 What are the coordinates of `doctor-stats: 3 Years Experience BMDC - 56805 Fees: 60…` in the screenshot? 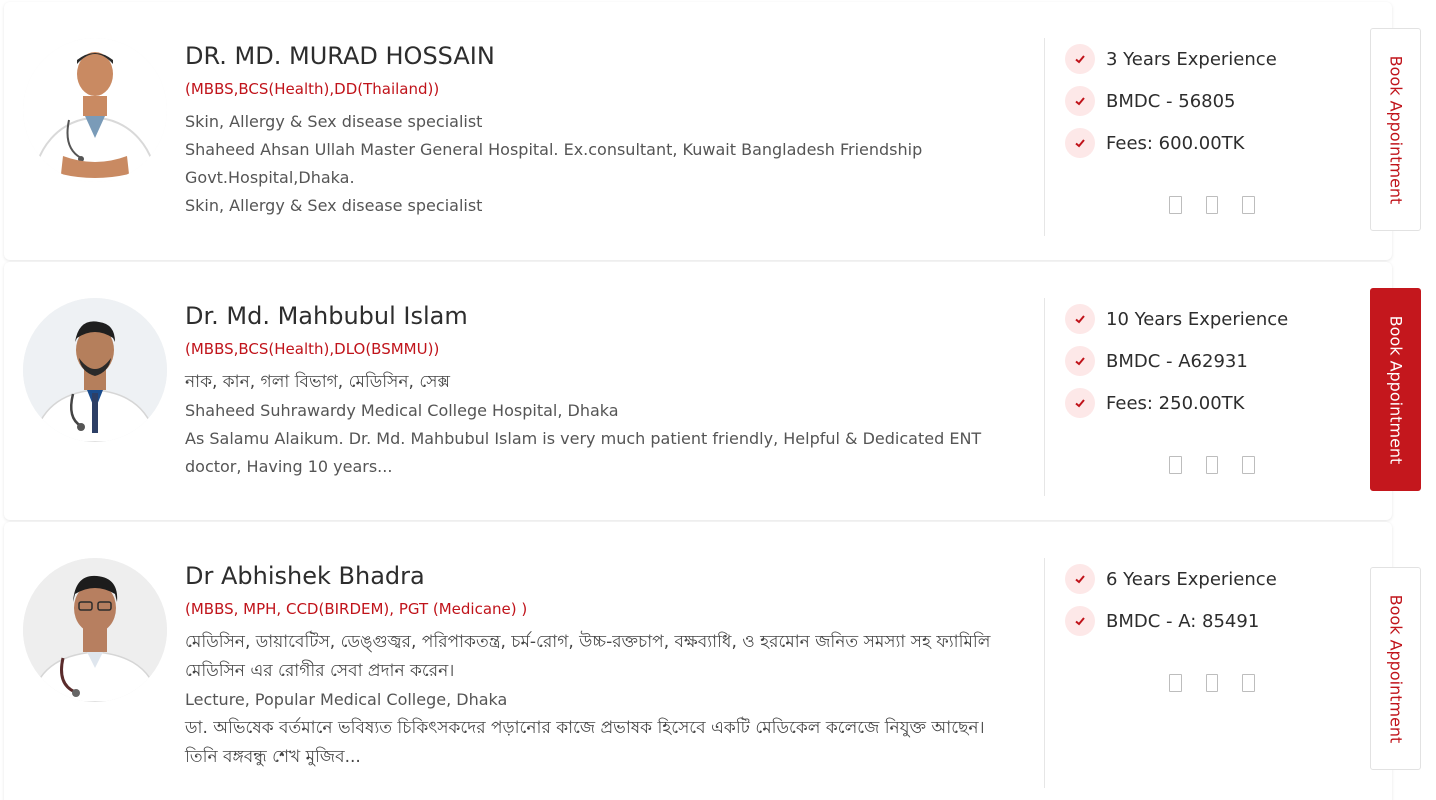 It's located at (1195, 101).